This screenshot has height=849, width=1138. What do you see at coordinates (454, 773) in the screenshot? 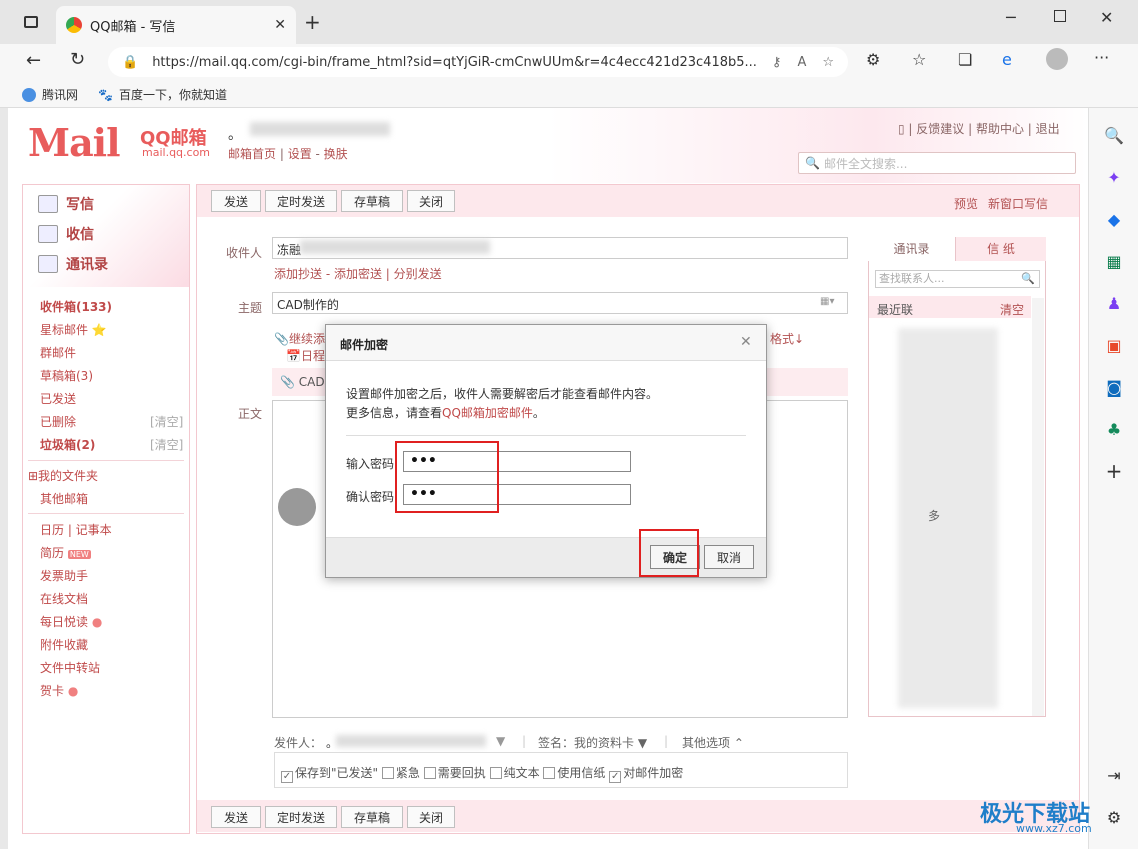
I see `option-receipt: 需要回执` at bounding box center [454, 773].